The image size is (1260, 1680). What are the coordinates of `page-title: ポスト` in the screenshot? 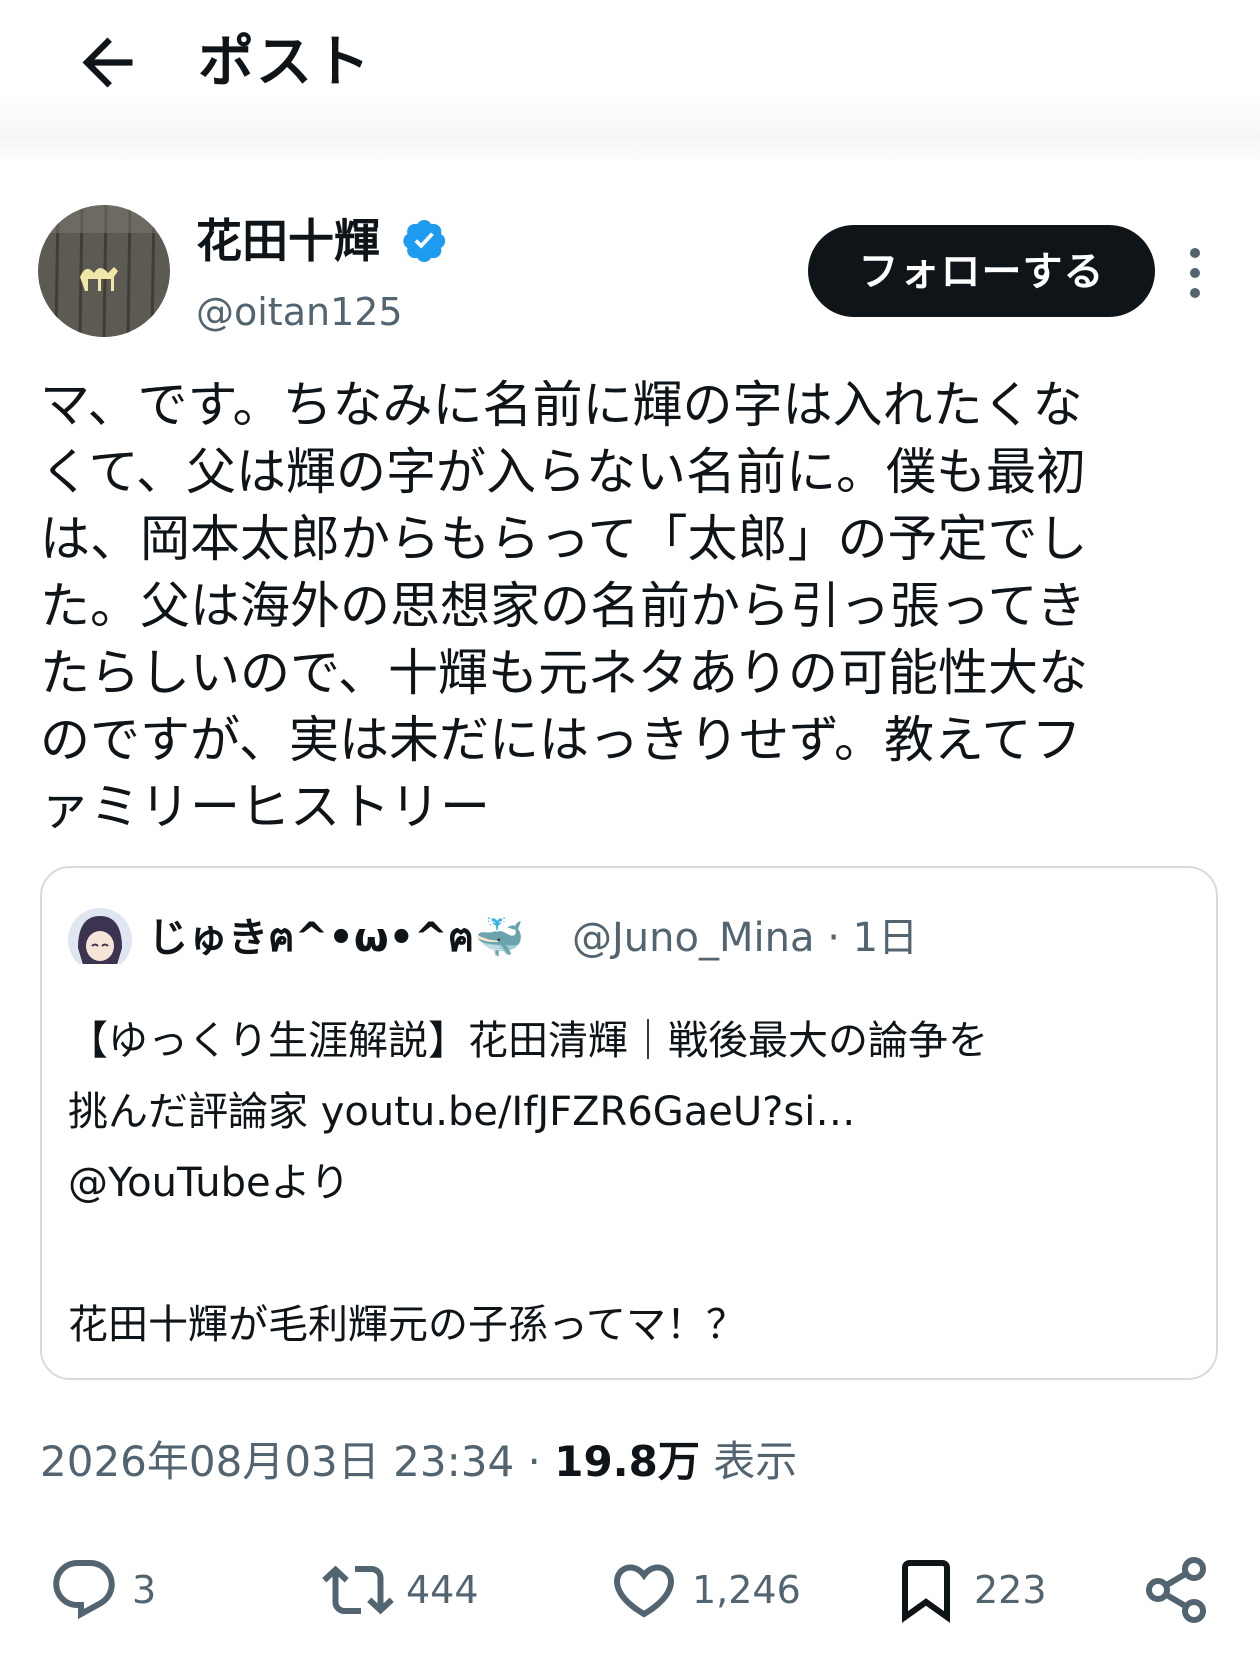 It's located at (285, 62).